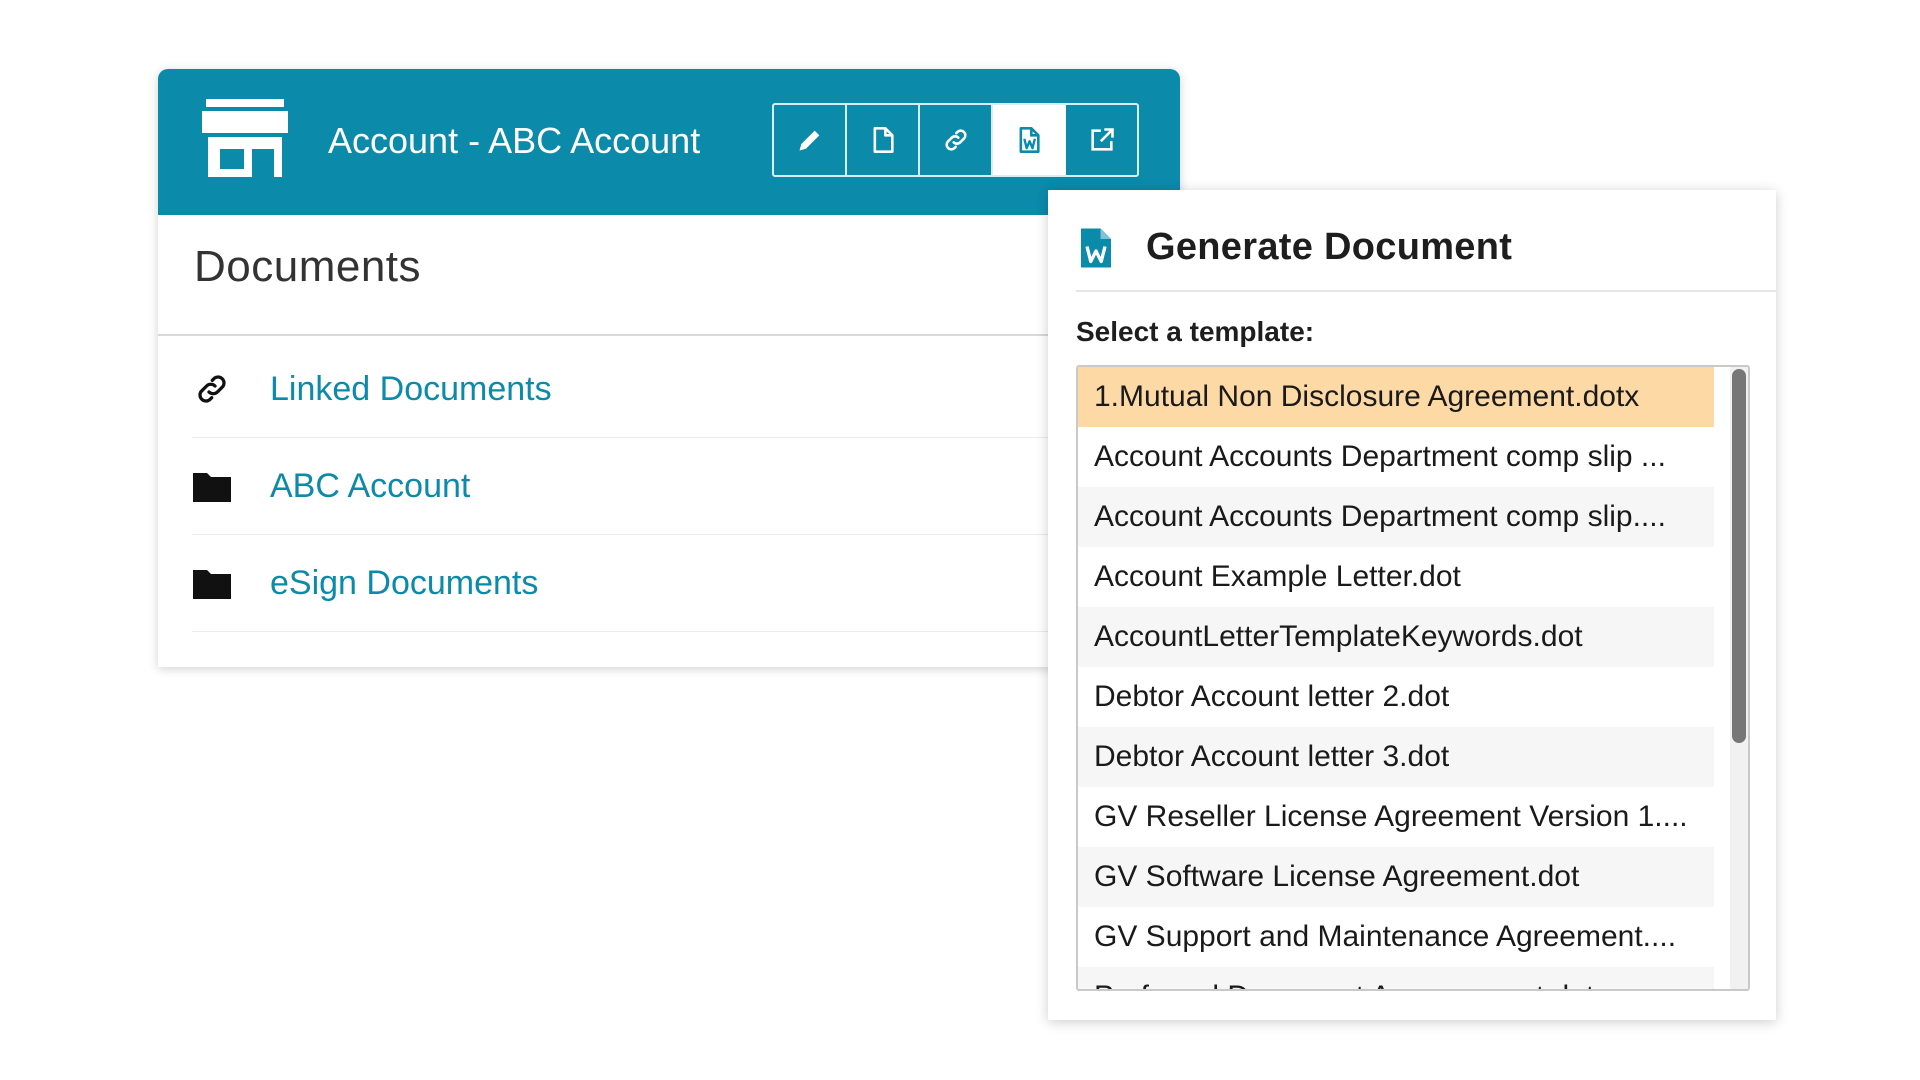 Image resolution: width=1920 pixels, height=1080 pixels. I want to click on documents-heading: Documents, so click(308, 266).